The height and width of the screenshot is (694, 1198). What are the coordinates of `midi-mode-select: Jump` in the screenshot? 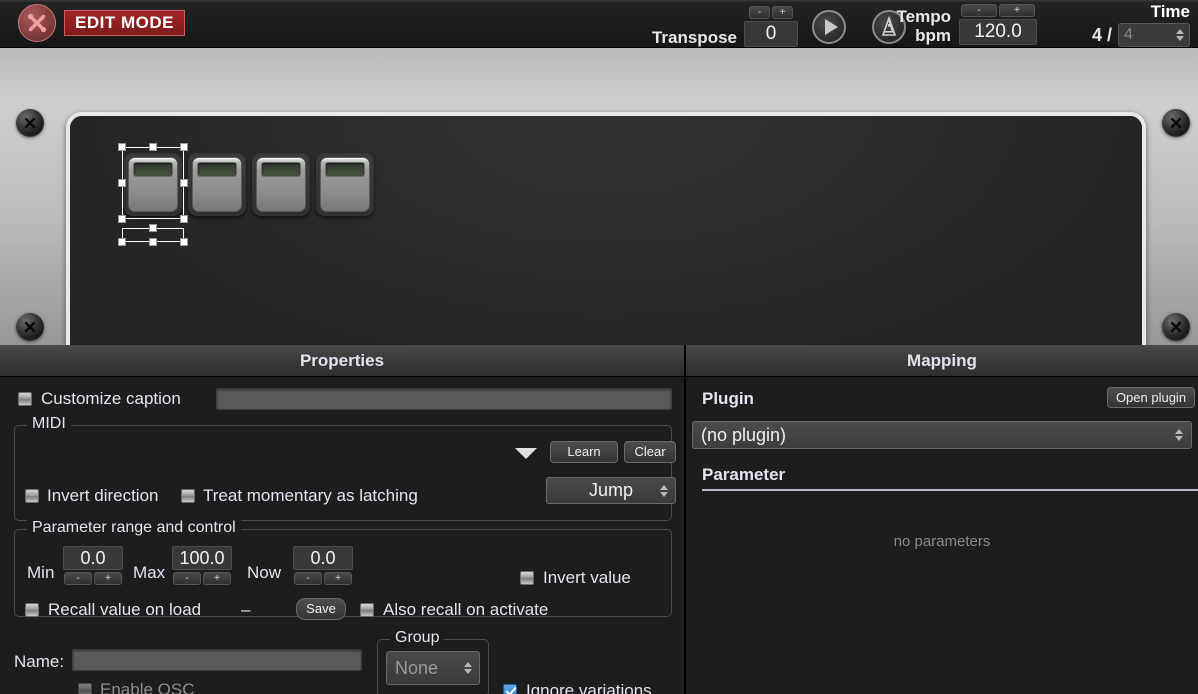 It's located at (611, 490).